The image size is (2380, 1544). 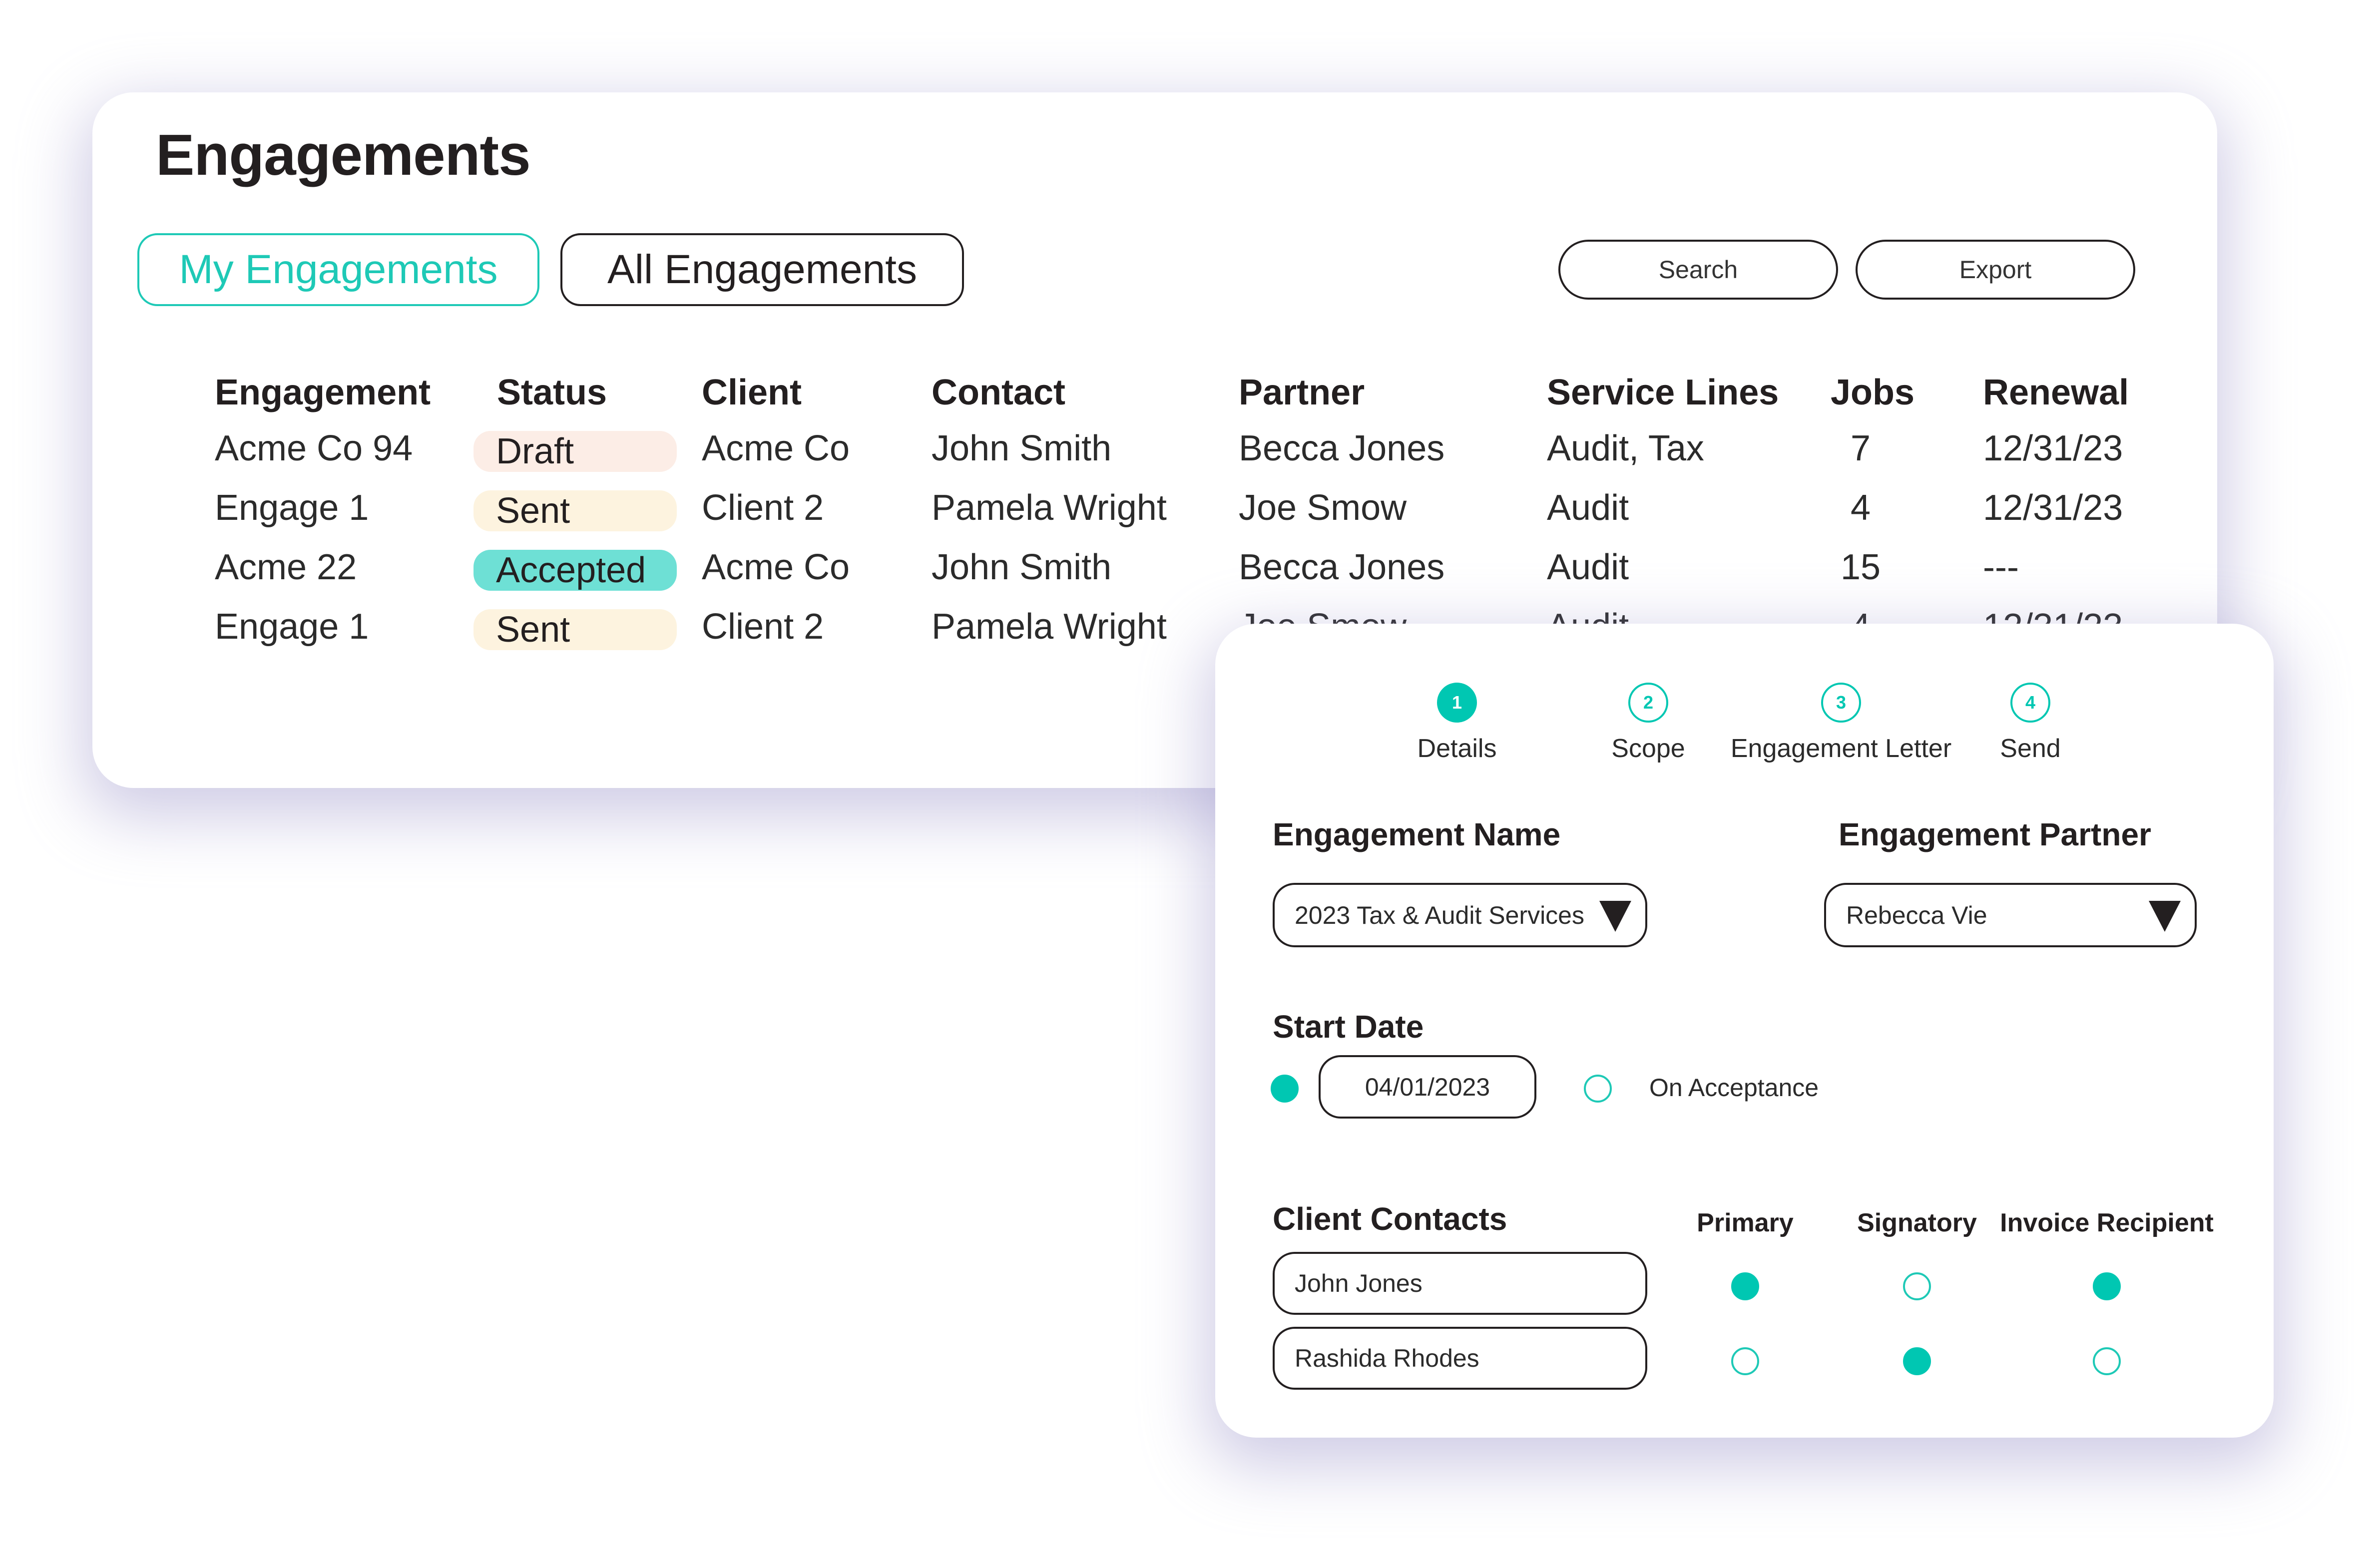 I want to click on engagement-name-label: Engagement Name, so click(x=1417, y=834).